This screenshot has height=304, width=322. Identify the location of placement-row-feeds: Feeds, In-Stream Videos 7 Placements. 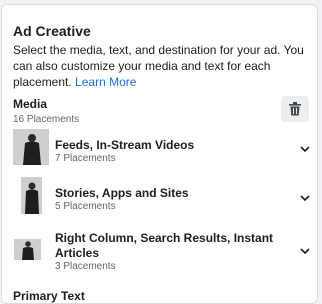
(160, 148).